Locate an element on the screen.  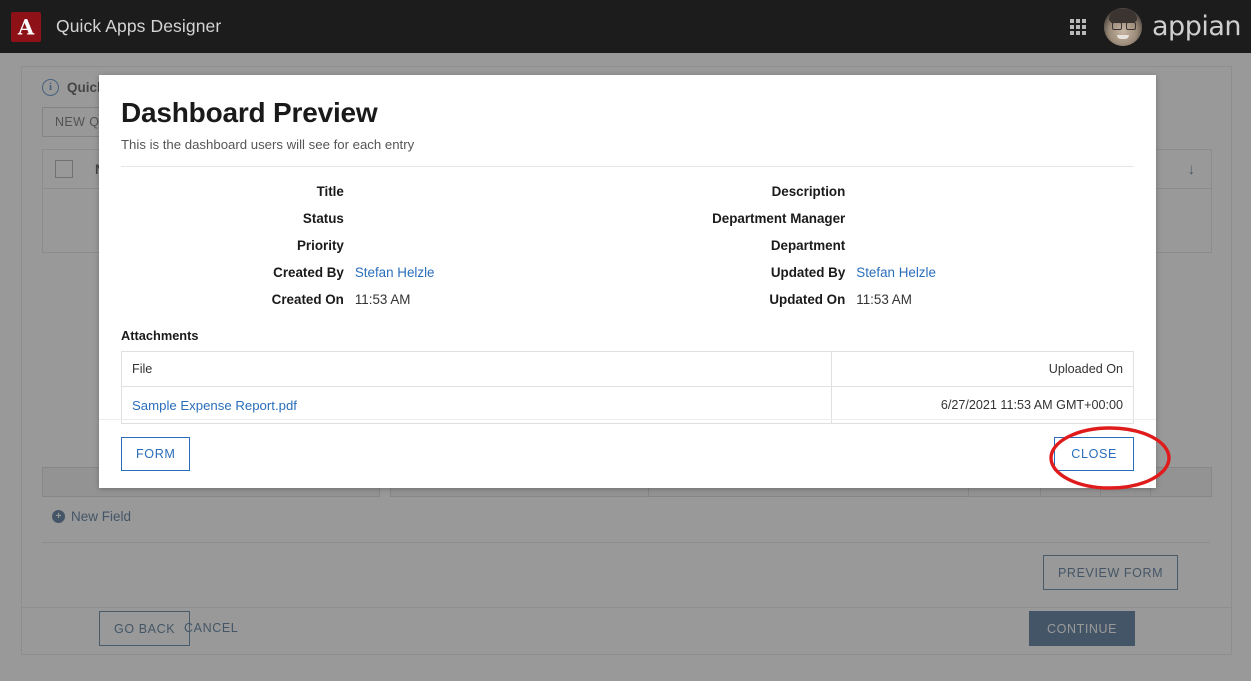
header-actions: appian is located at coordinates (1160, 26).